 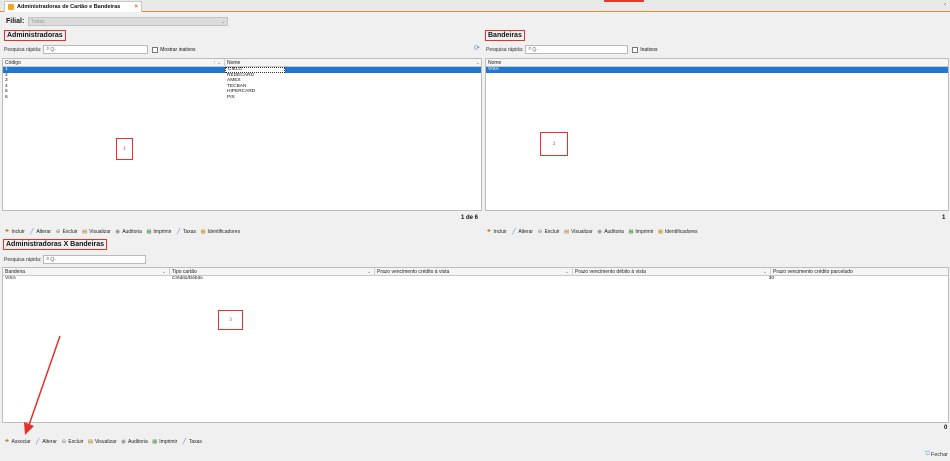 What do you see at coordinates (184, 441) in the screenshot?
I see `fee-icon: ╱` at bounding box center [184, 441].